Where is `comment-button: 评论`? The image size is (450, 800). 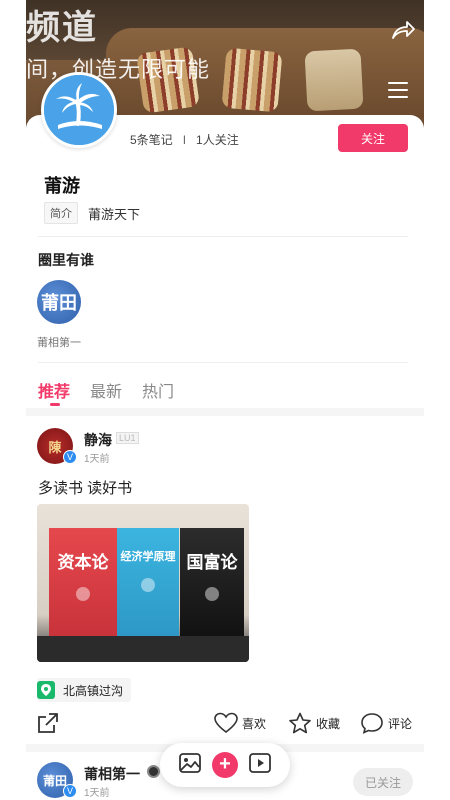
comment-button: 评论 is located at coordinates (386, 723).